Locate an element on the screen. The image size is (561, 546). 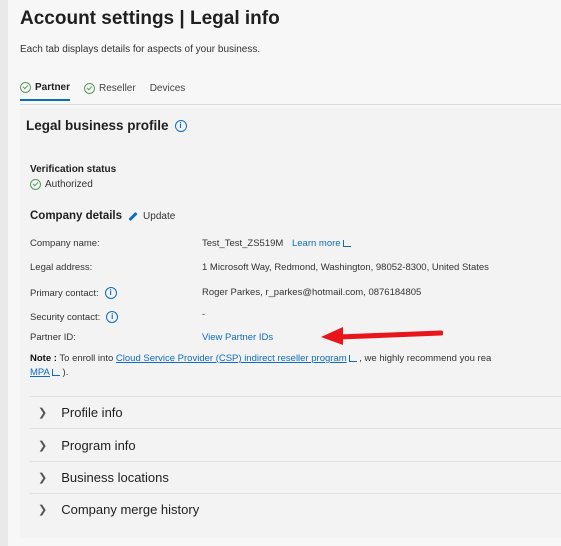
learn-more-link: Learn more is located at coordinates (321, 243).